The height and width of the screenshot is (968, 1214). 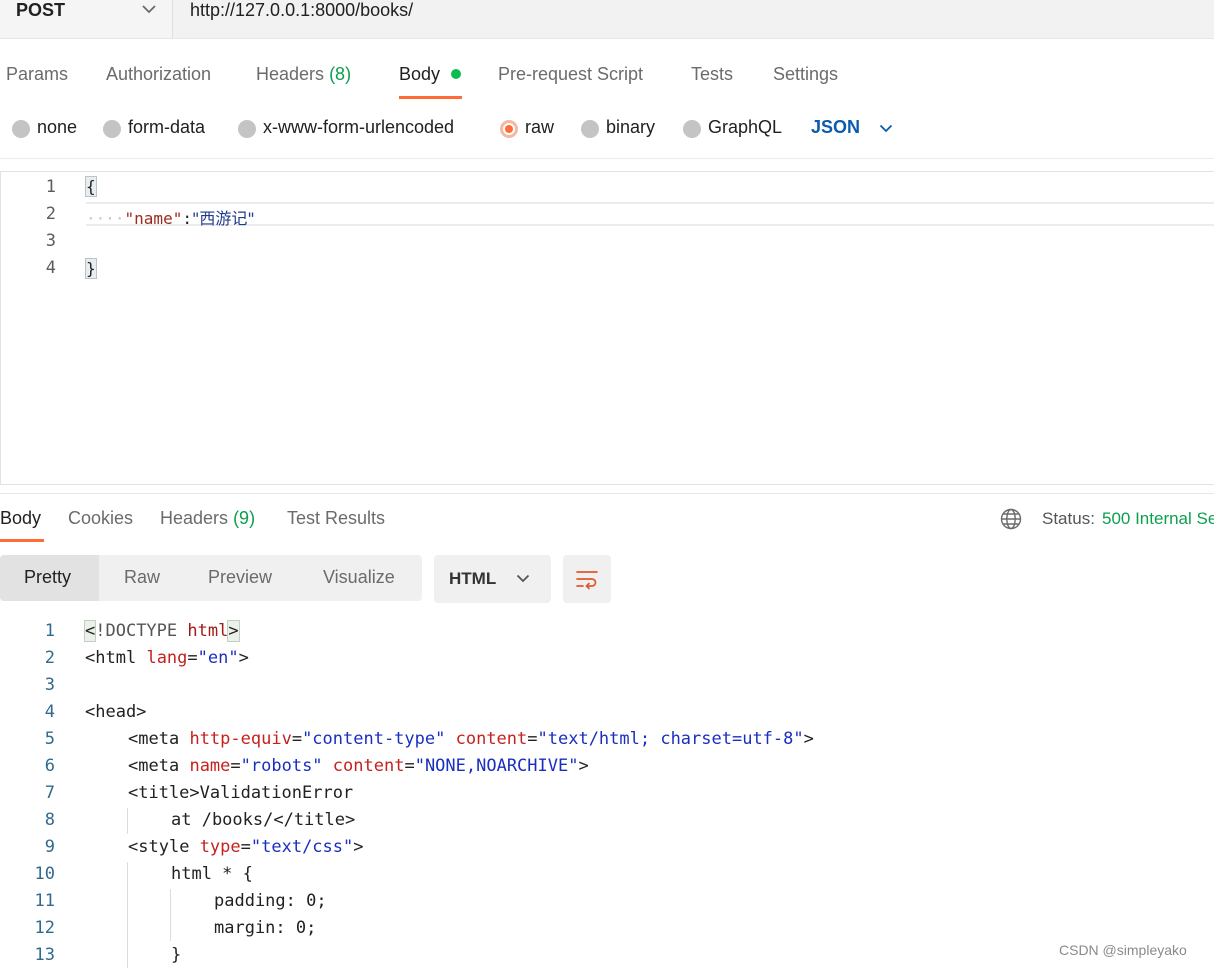 I want to click on view-mode-pretty: Pretty, so click(x=47, y=577).